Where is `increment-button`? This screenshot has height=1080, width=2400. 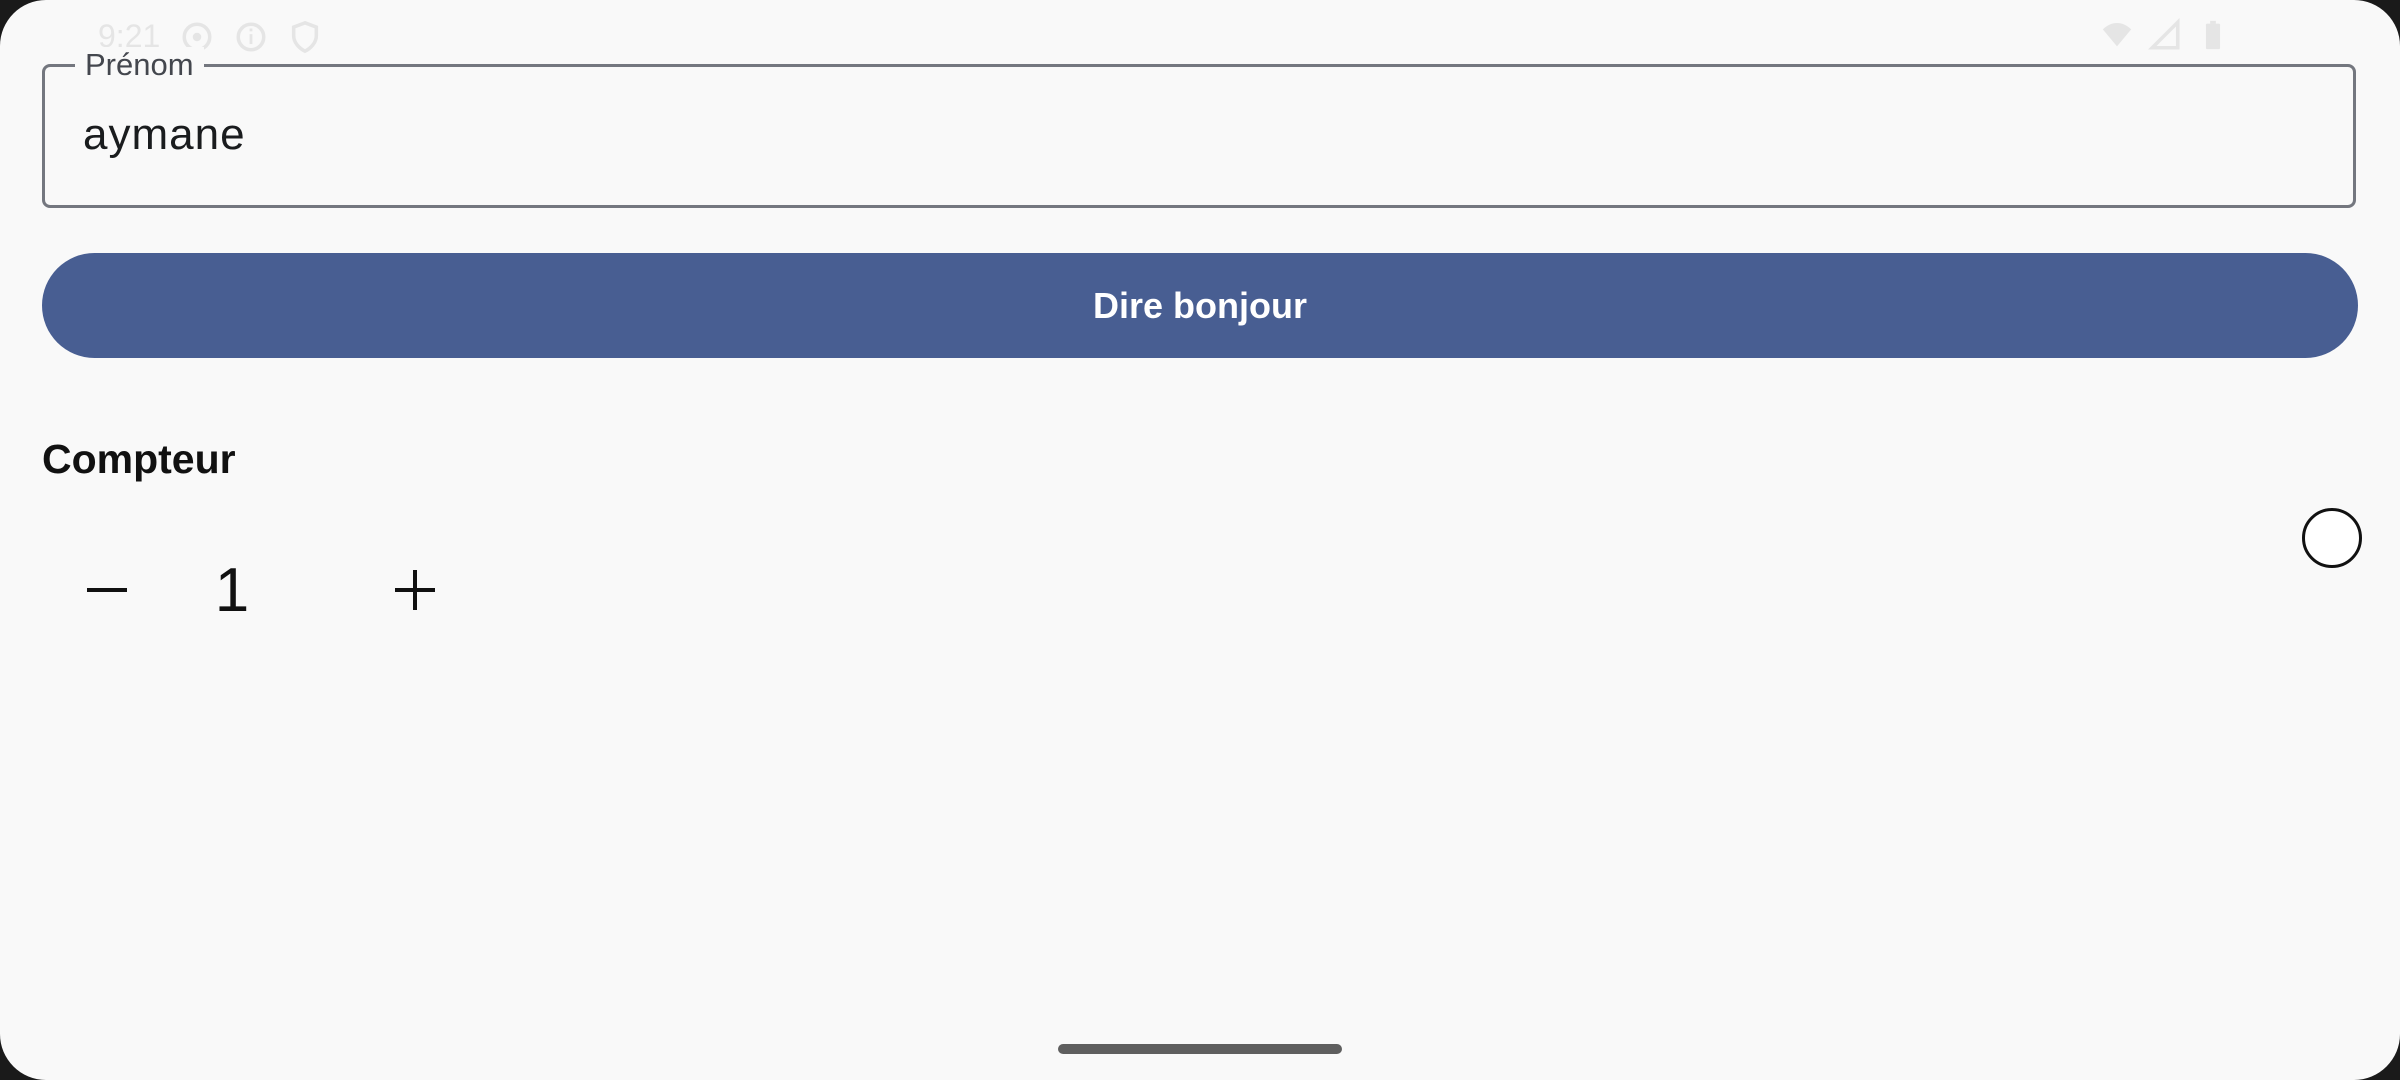
increment-button is located at coordinates (415, 590).